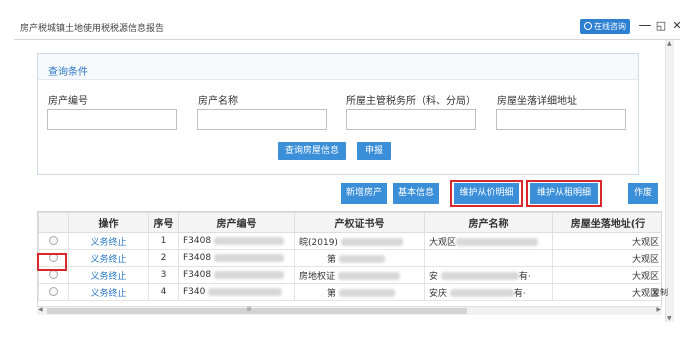 This screenshot has width=687, height=337. What do you see at coordinates (317, 276) in the screenshot?
I see `cert-number: 房地权证` at bounding box center [317, 276].